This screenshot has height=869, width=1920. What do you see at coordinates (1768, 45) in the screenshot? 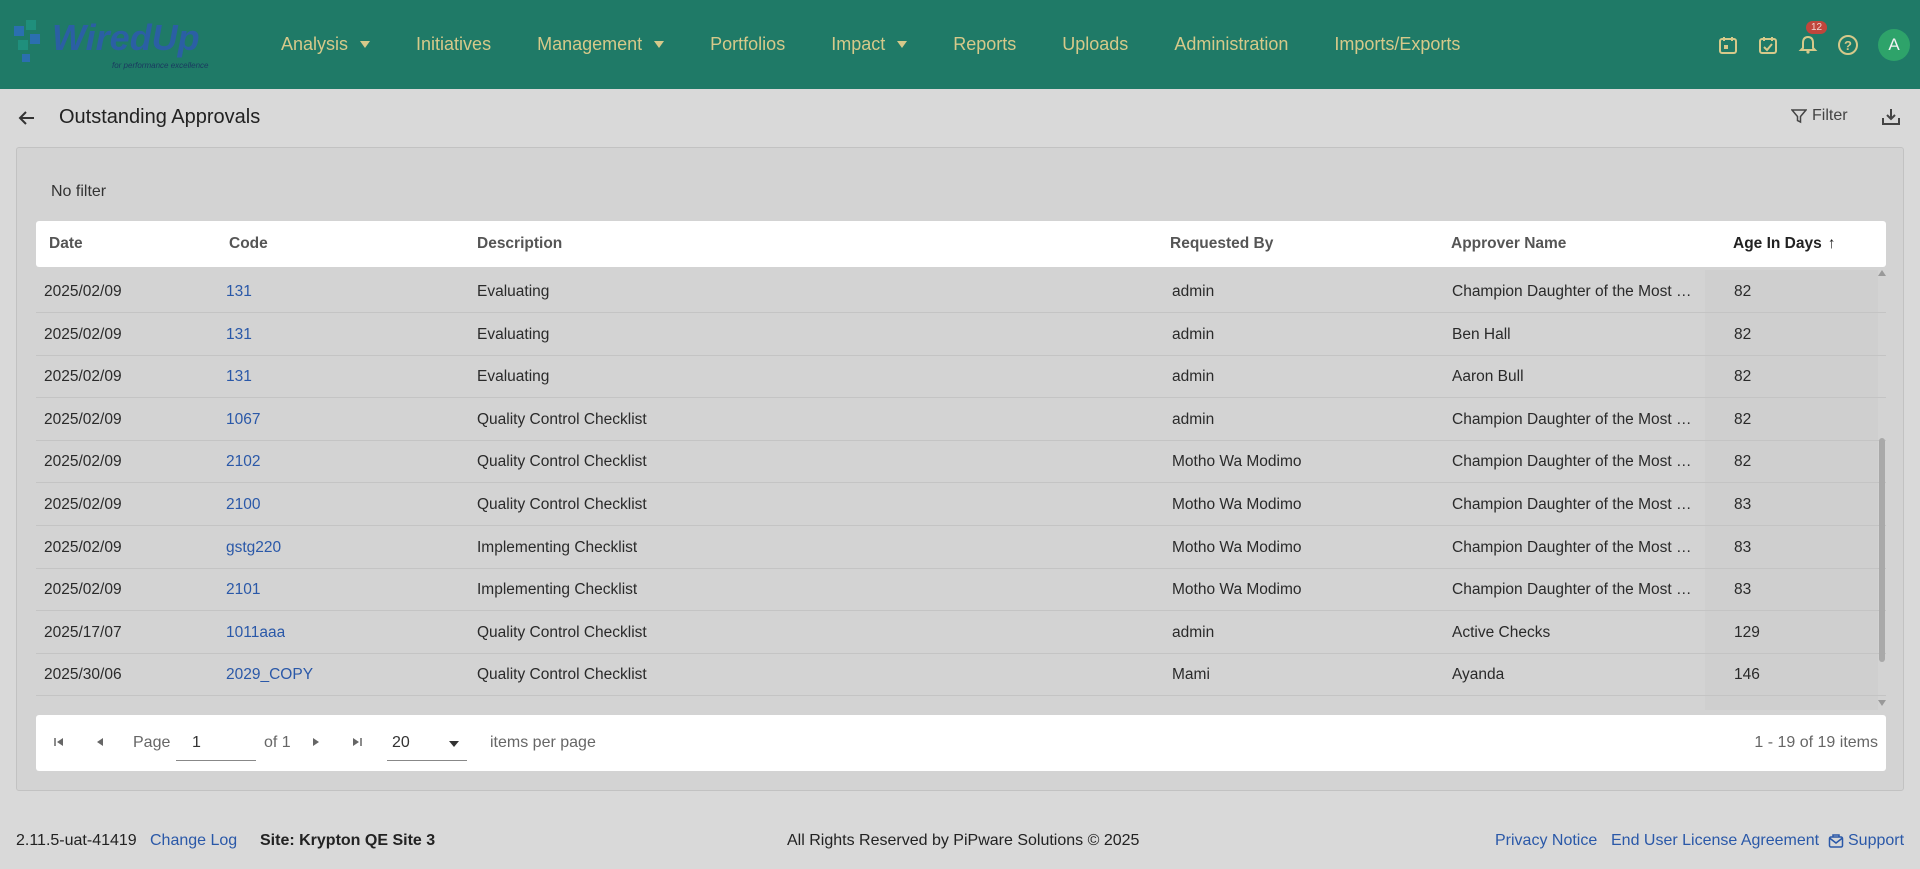
I see `calendar-check-icon` at bounding box center [1768, 45].